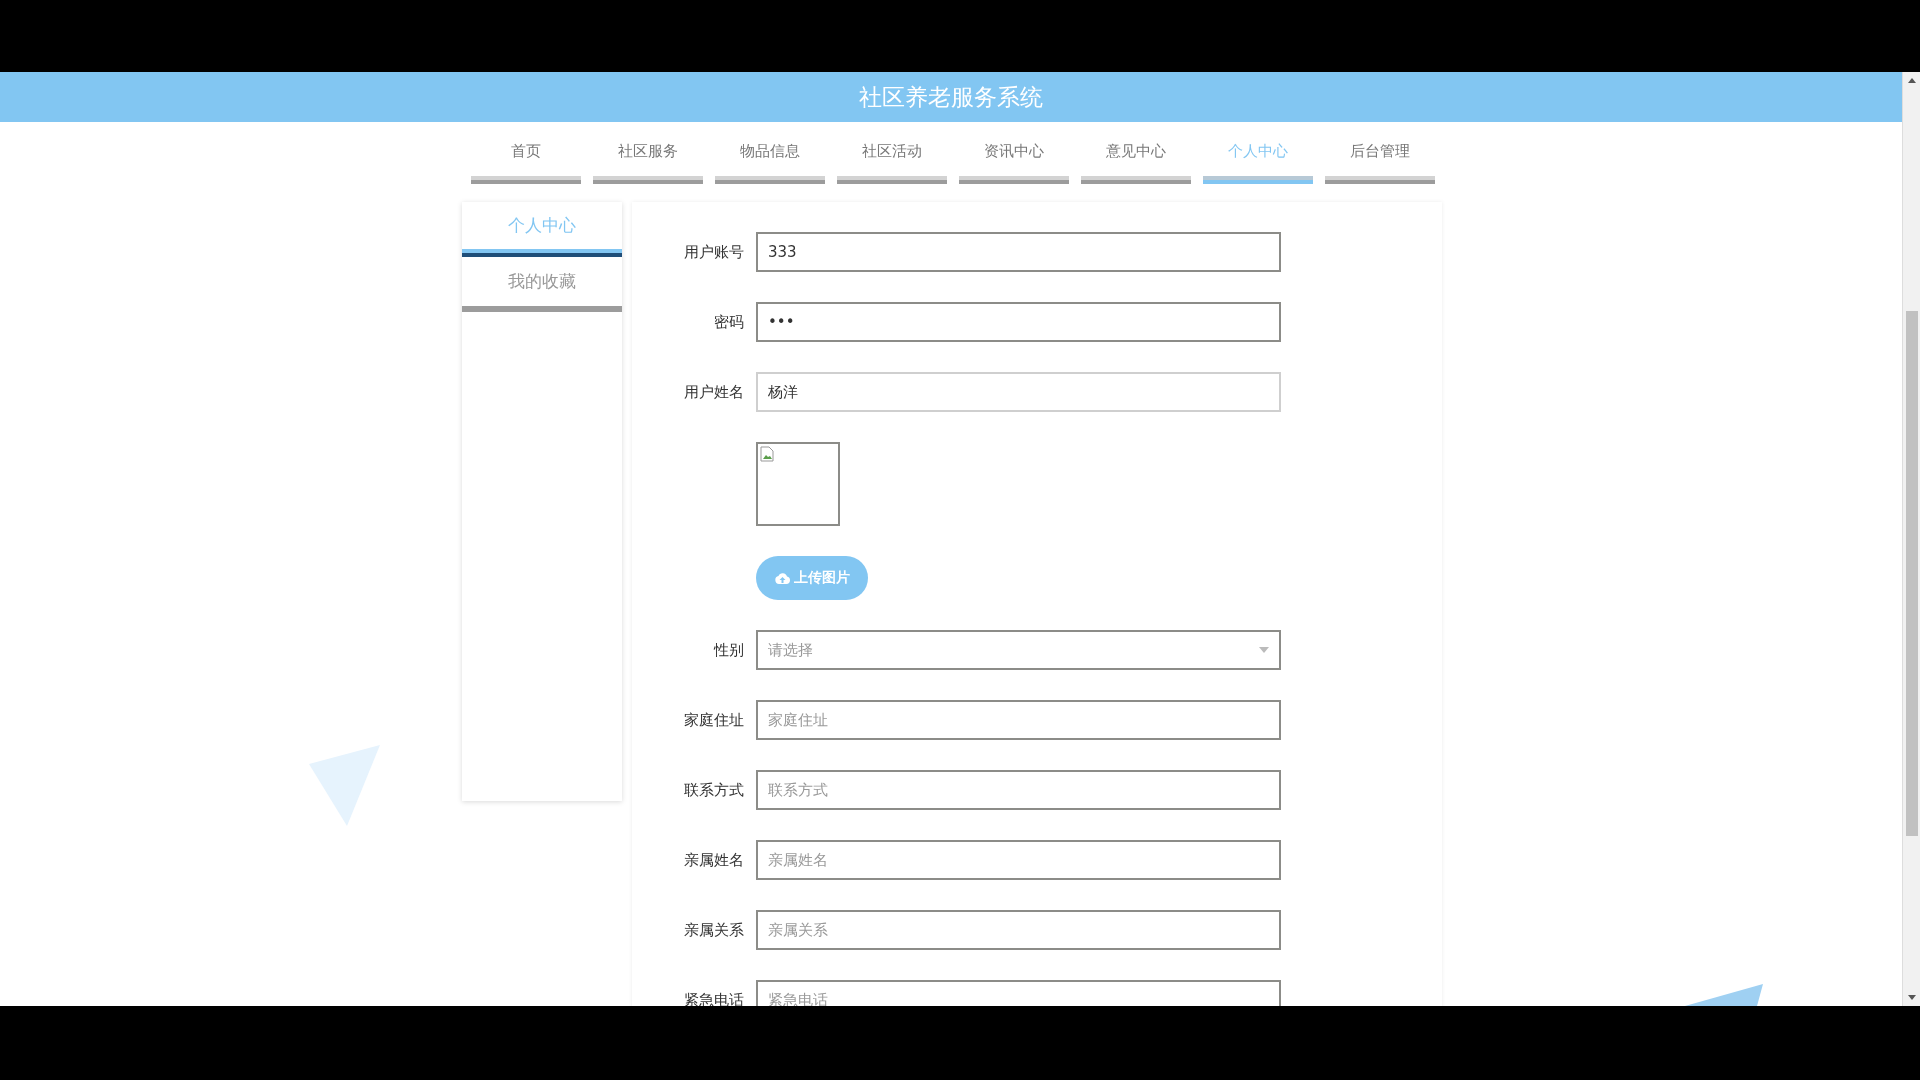 Image resolution: width=1920 pixels, height=1080 pixels. What do you see at coordinates (714, 392) in the screenshot?
I see `field-label: 用户姓名` at bounding box center [714, 392].